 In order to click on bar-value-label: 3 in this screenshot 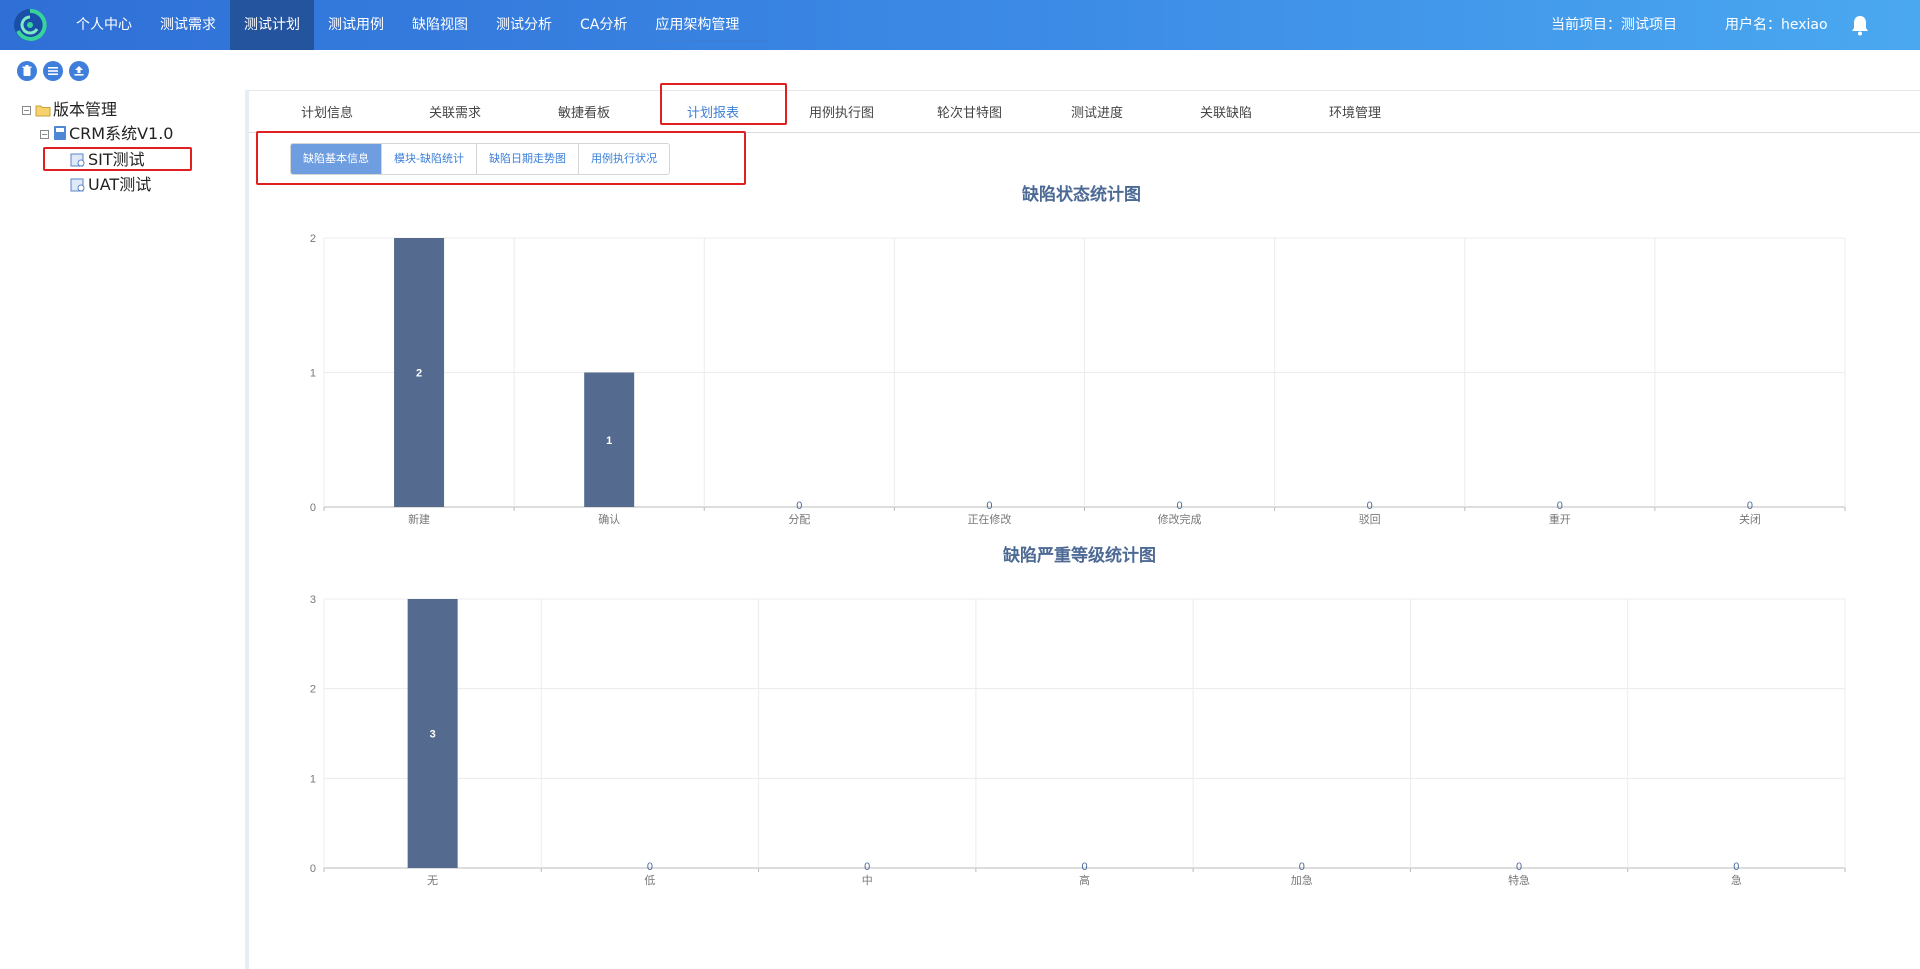, I will do `click(433, 735)`.